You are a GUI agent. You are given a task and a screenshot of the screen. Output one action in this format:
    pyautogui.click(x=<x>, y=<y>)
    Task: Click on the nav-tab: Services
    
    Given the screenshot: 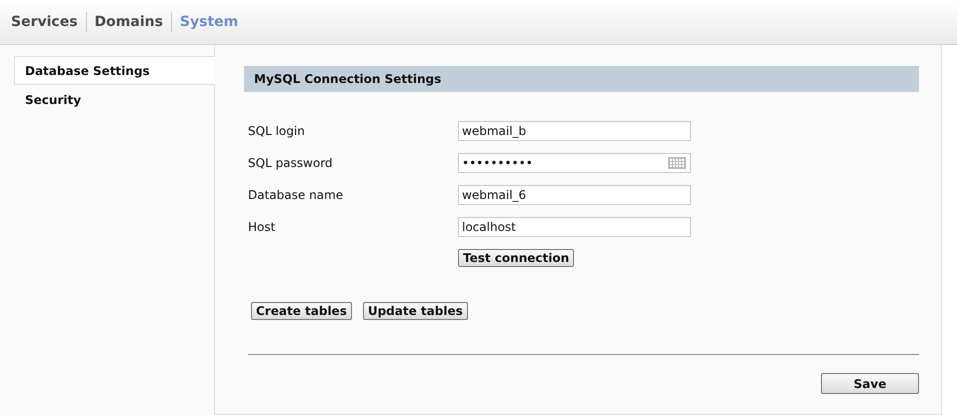 What is the action you would take?
    pyautogui.click(x=48, y=22)
    